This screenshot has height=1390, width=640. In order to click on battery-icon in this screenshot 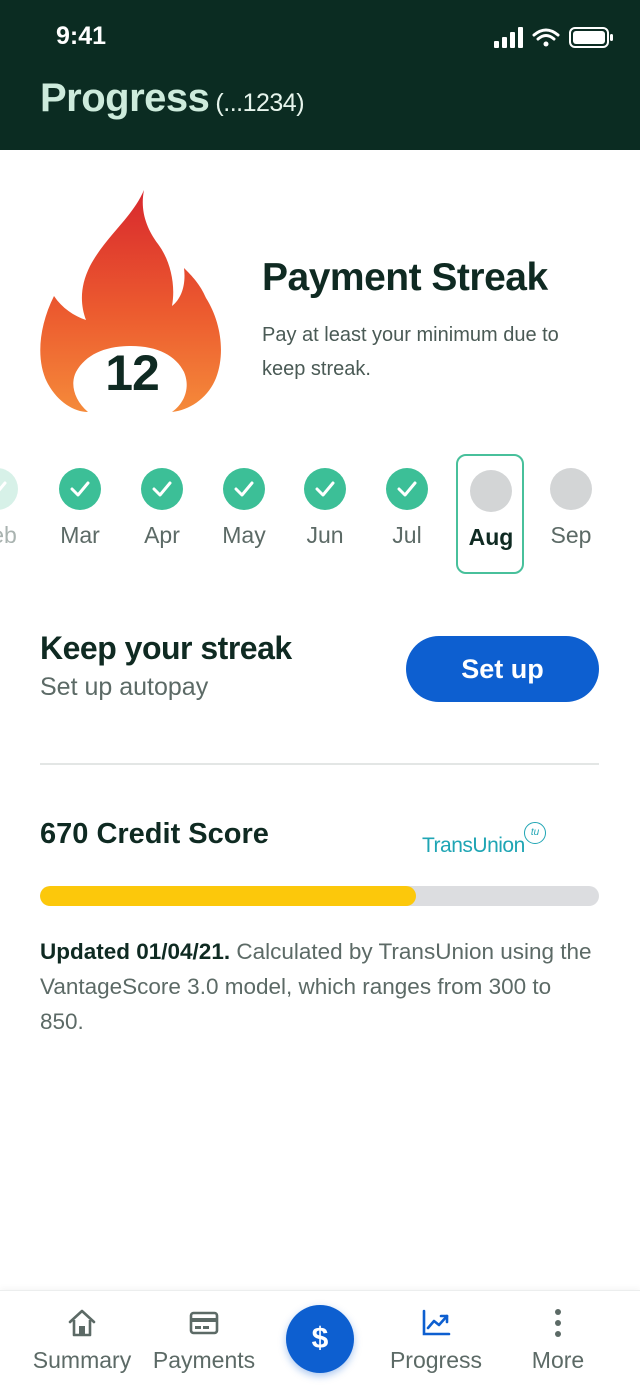, I will do `click(591, 37)`.